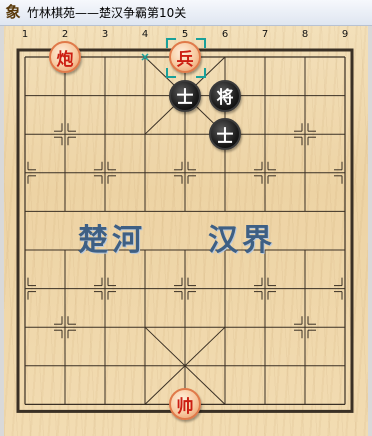 The width and height of the screenshot is (372, 436). What do you see at coordinates (186, 58) in the screenshot?
I see `selection-marker` at bounding box center [186, 58].